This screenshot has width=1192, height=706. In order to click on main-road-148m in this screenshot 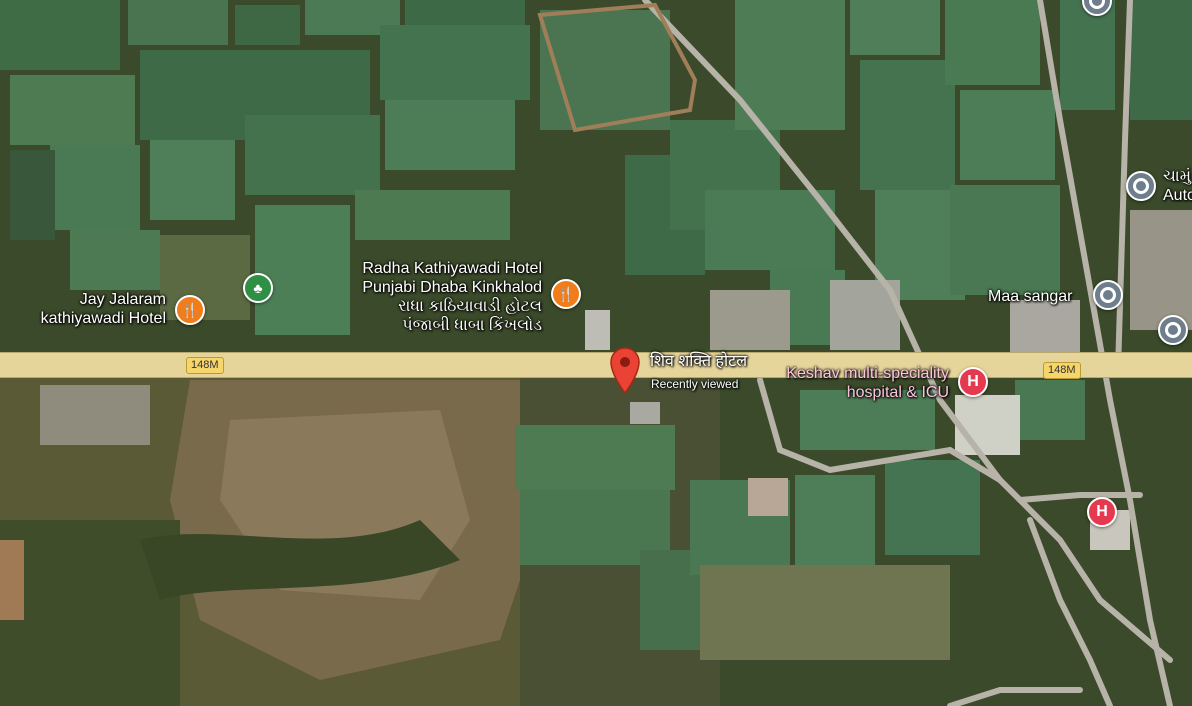, I will do `click(596, 365)`.